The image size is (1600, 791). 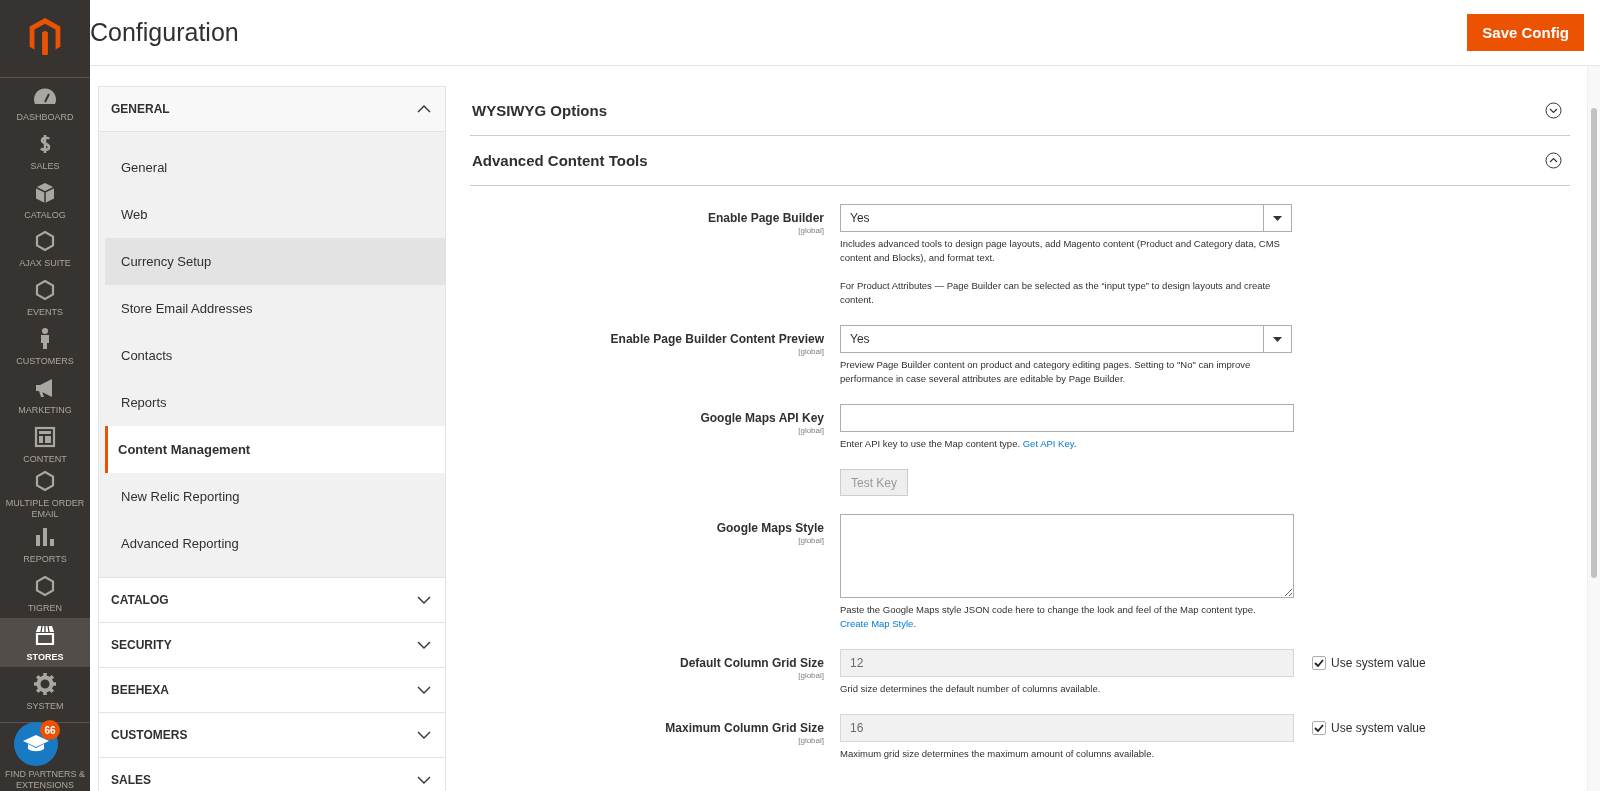 What do you see at coordinates (971, 689) in the screenshot?
I see `help-text: Grid size determines the default number of columns available.` at bounding box center [971, 689].